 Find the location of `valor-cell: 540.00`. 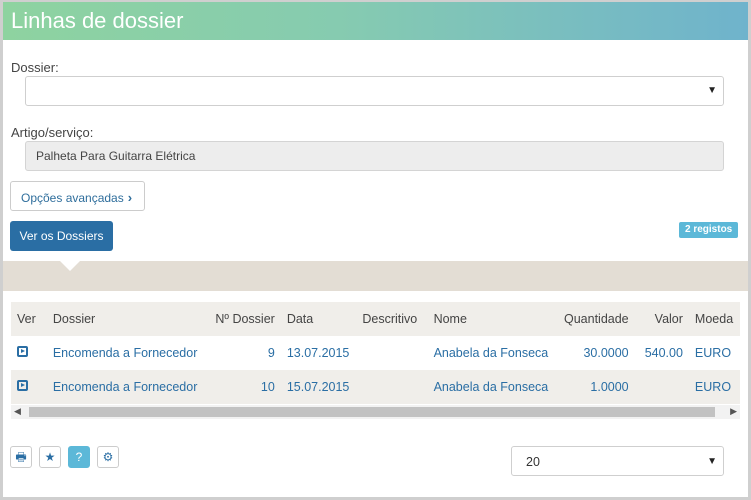

valor-cell: 540.00 is located at coordinates (663, 353).